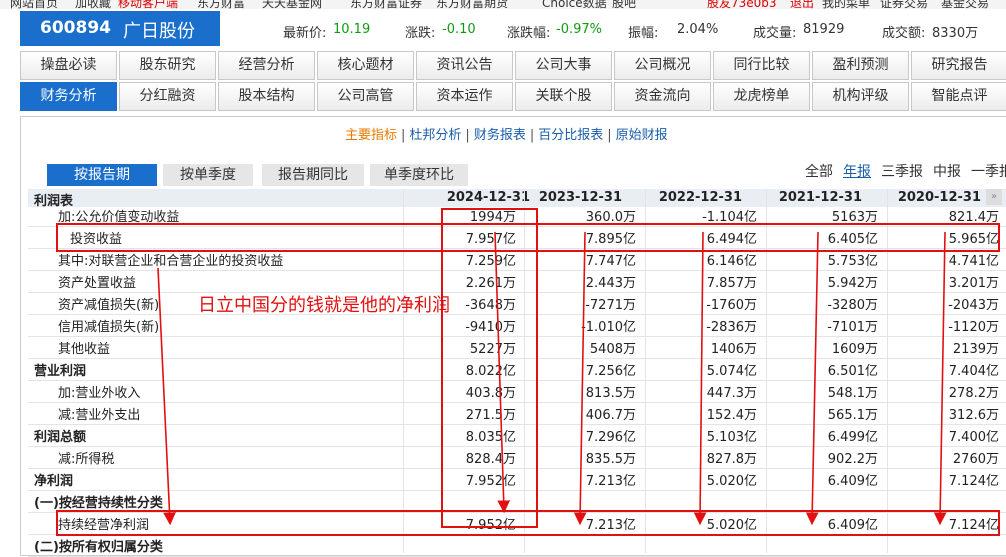 This screenshot has height=557, width=1006. I want to click on annotation-text: 日立中国分的钱就是他的净利润, so click(324, 305).